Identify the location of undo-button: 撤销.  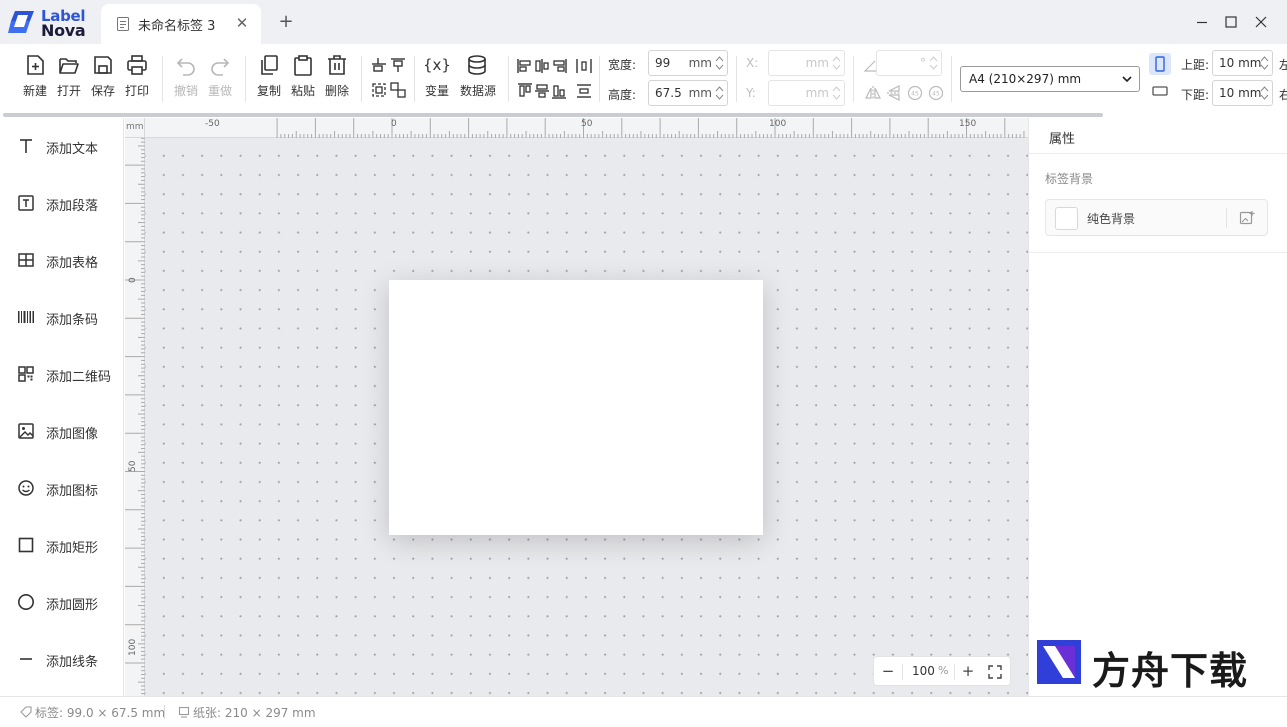
(186, 77).